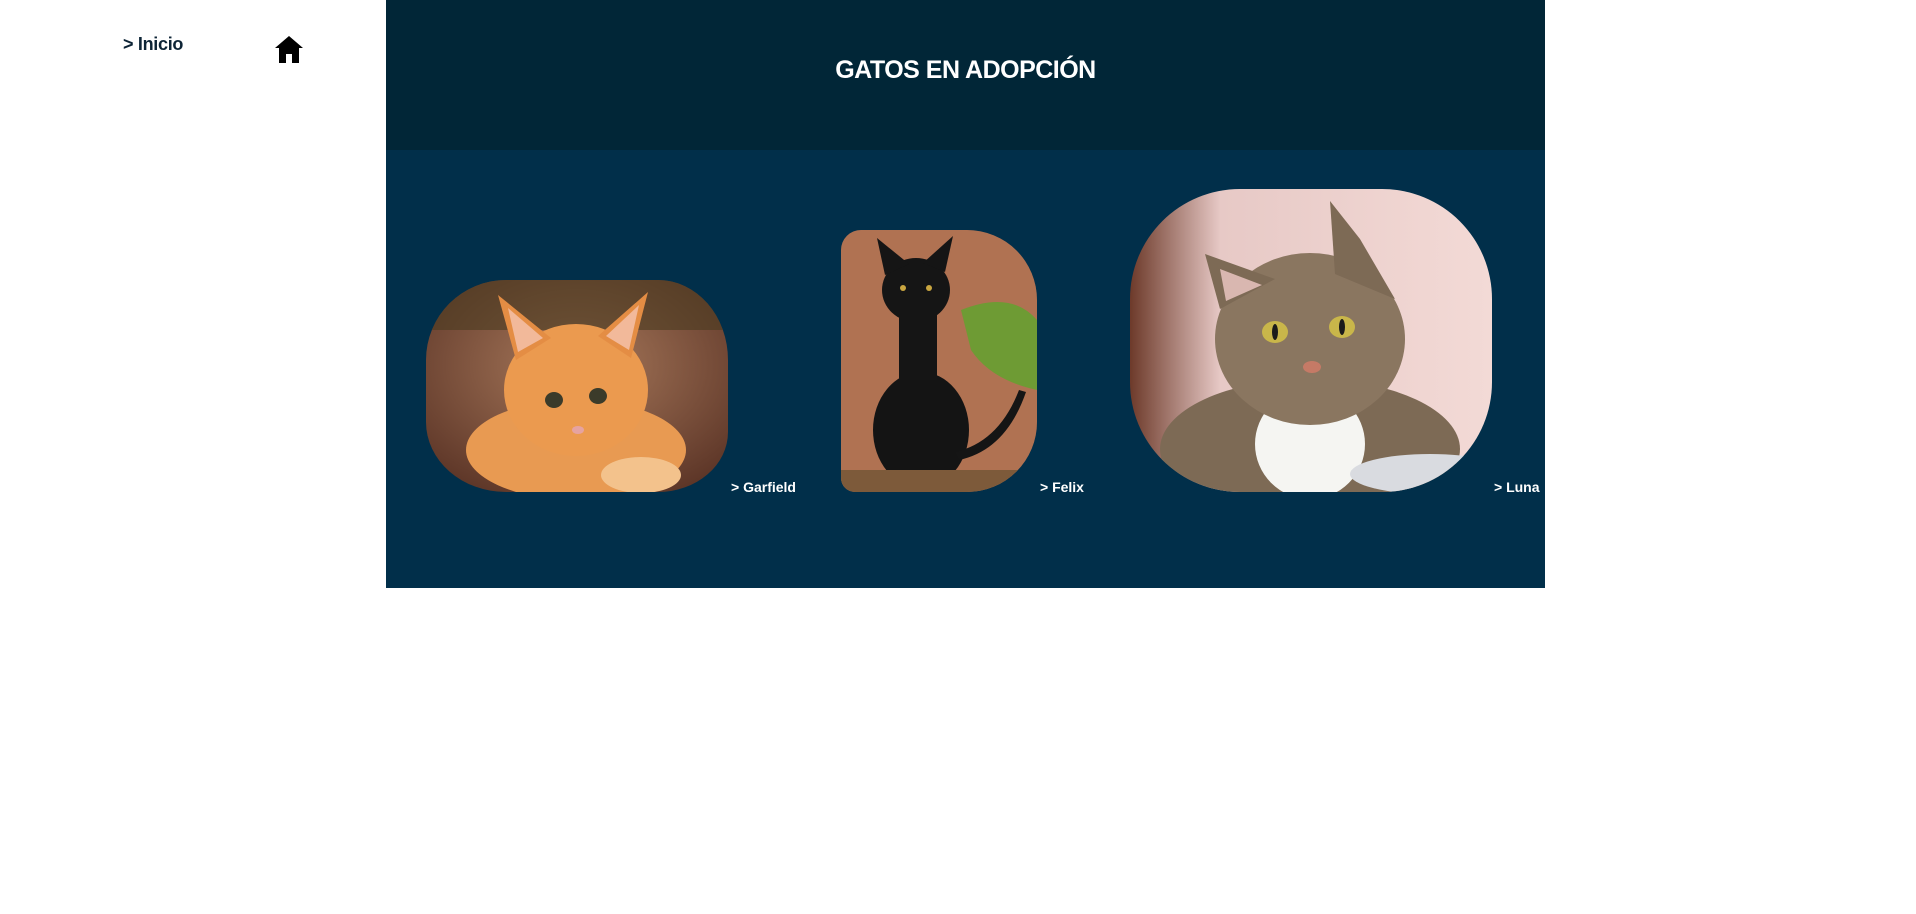 This screenshot has height=914, width=1916. Describe the element at coordinates (289, 49) in the screenshot. I see `home-icon` at that location.